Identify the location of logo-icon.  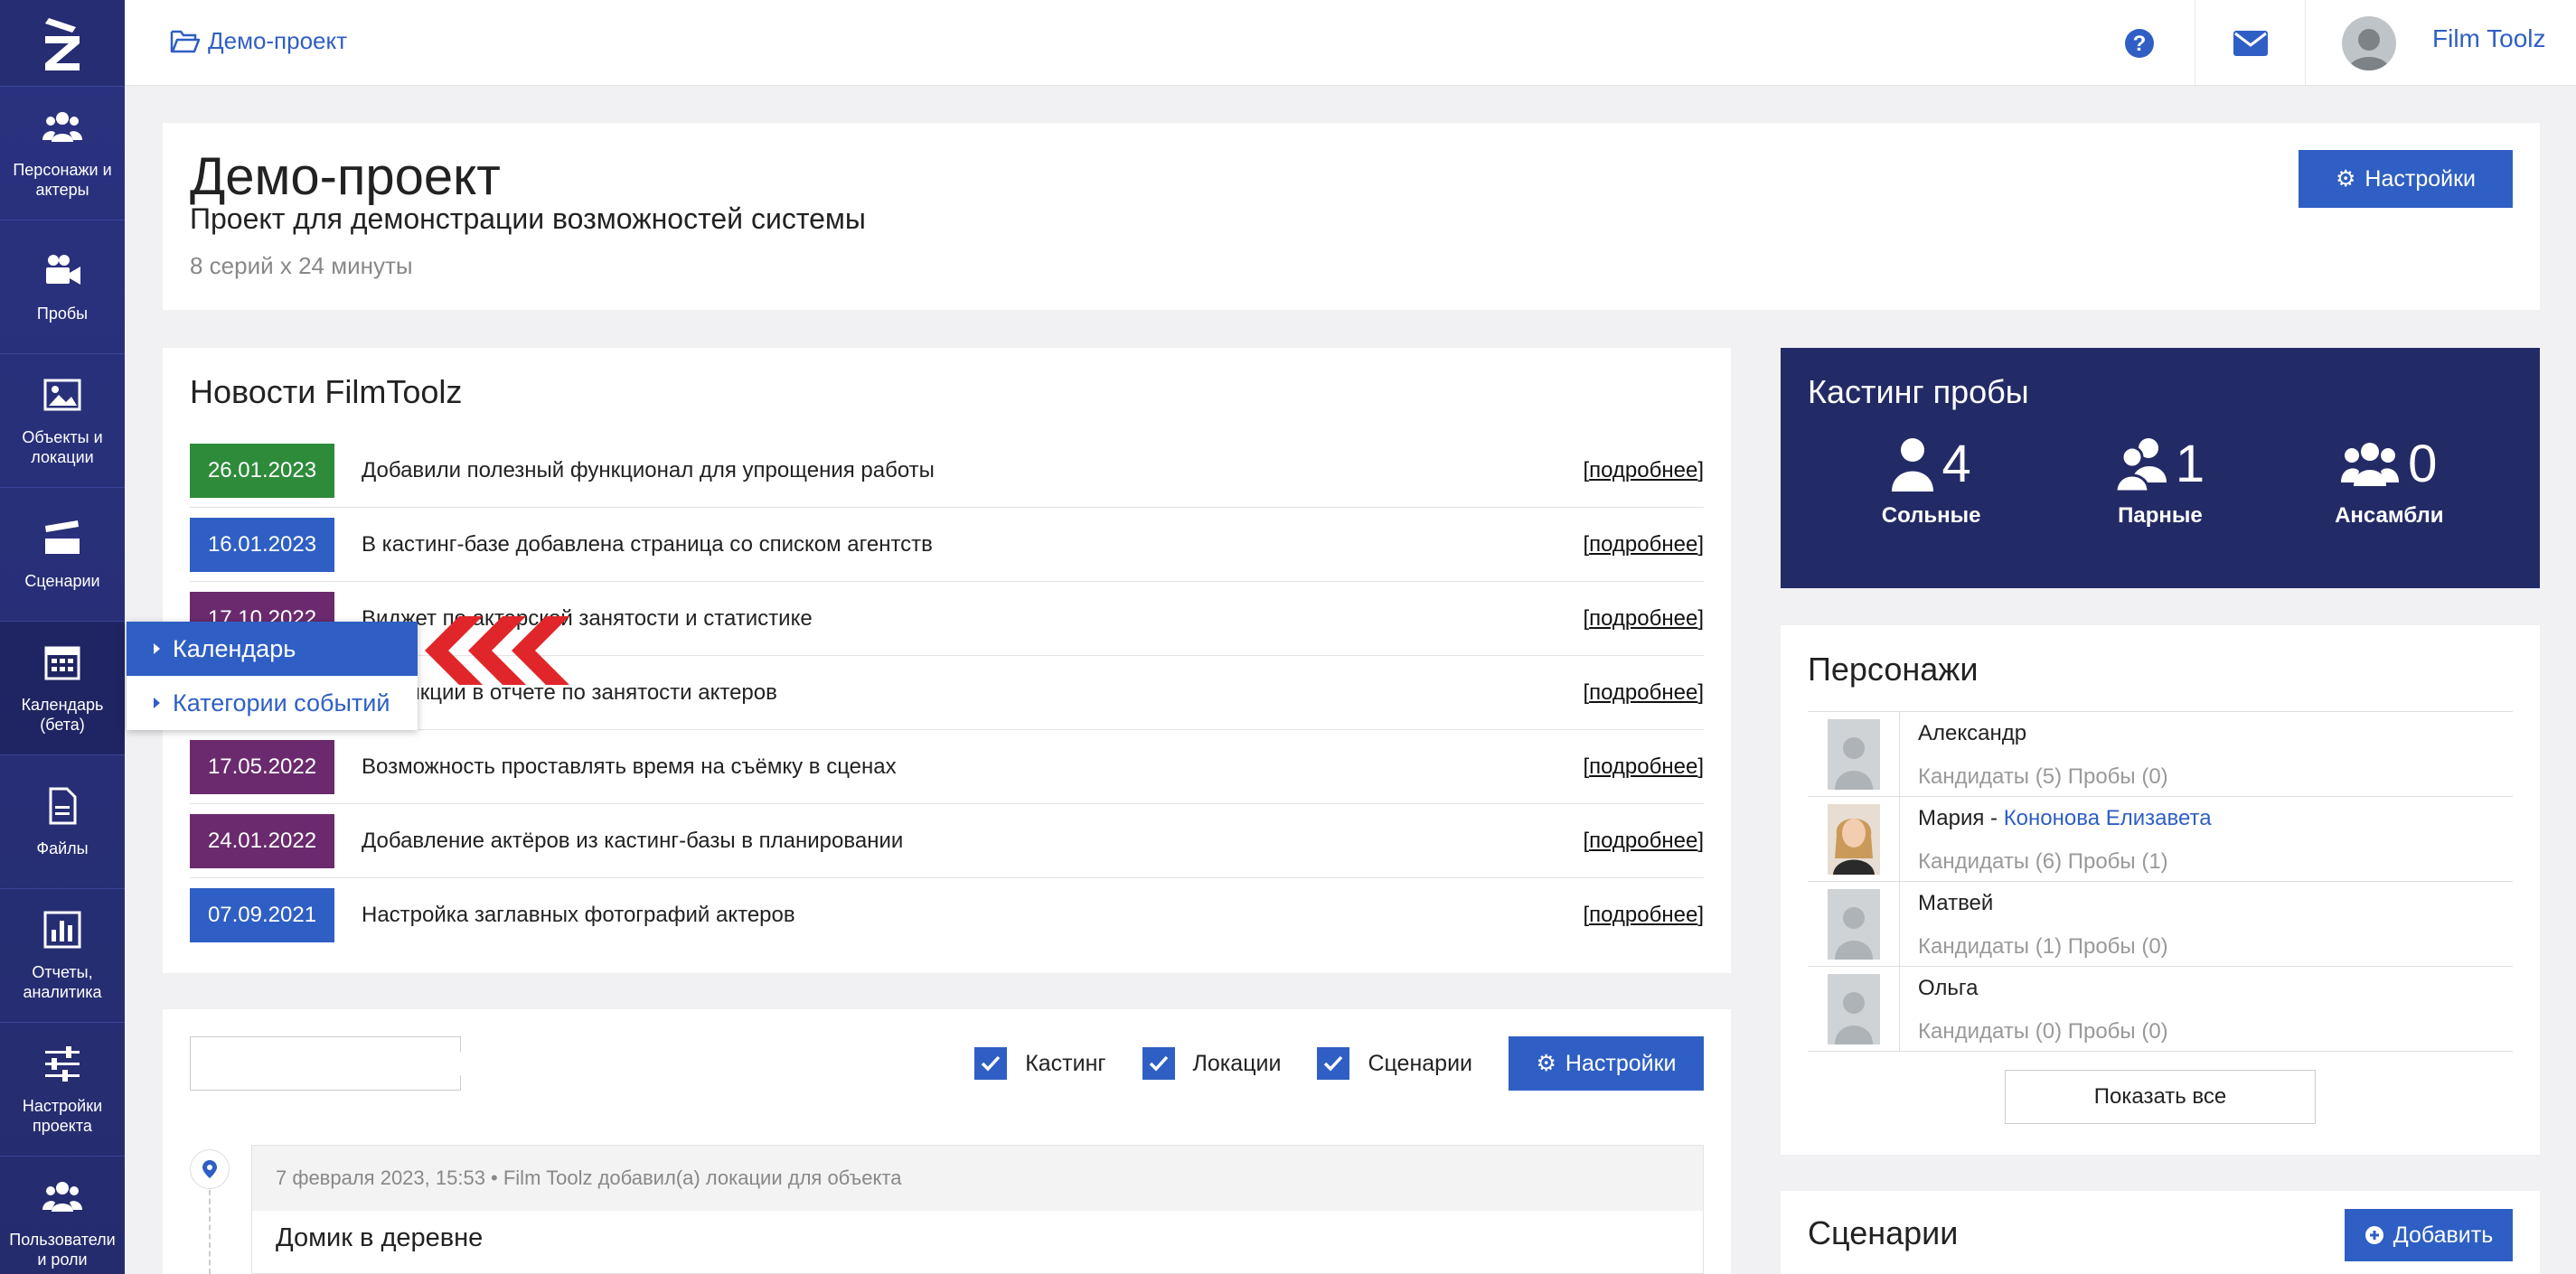
(63, 43).